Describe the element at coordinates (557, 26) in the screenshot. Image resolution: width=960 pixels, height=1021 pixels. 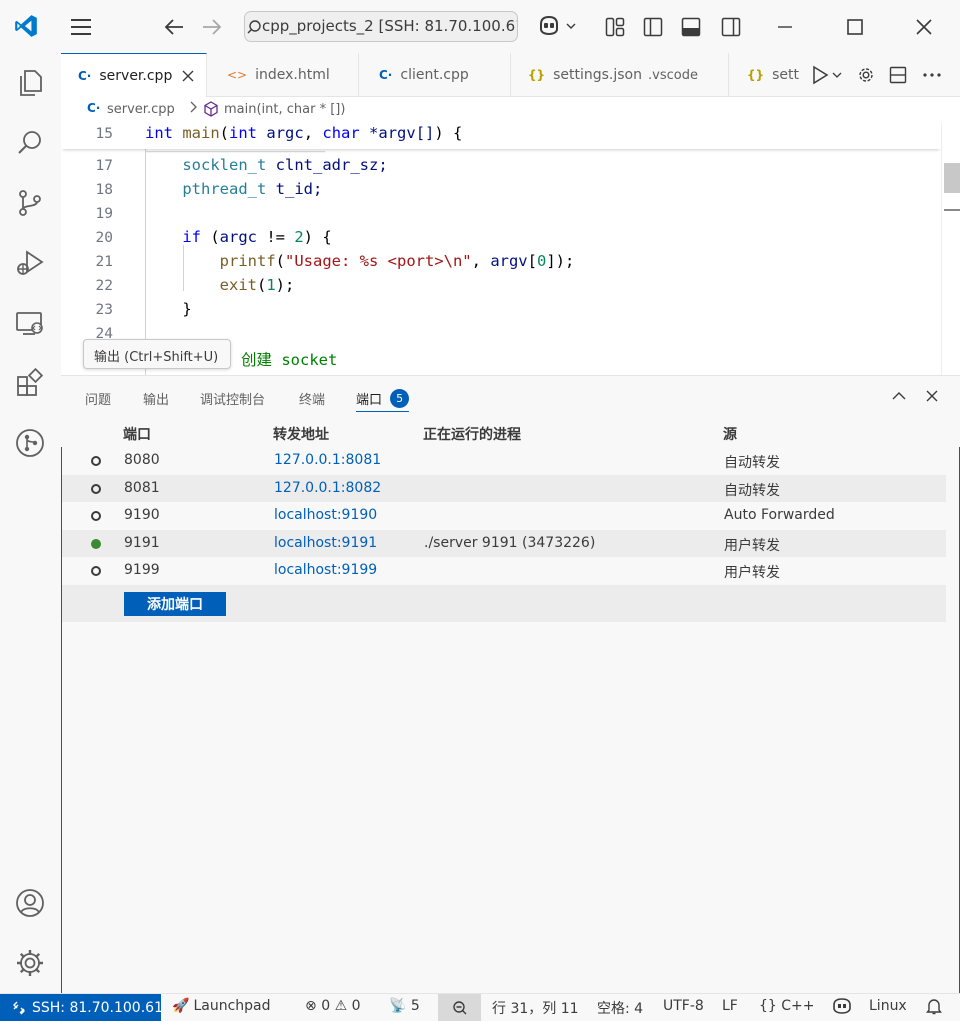
I see `copilot-icon` at that location.